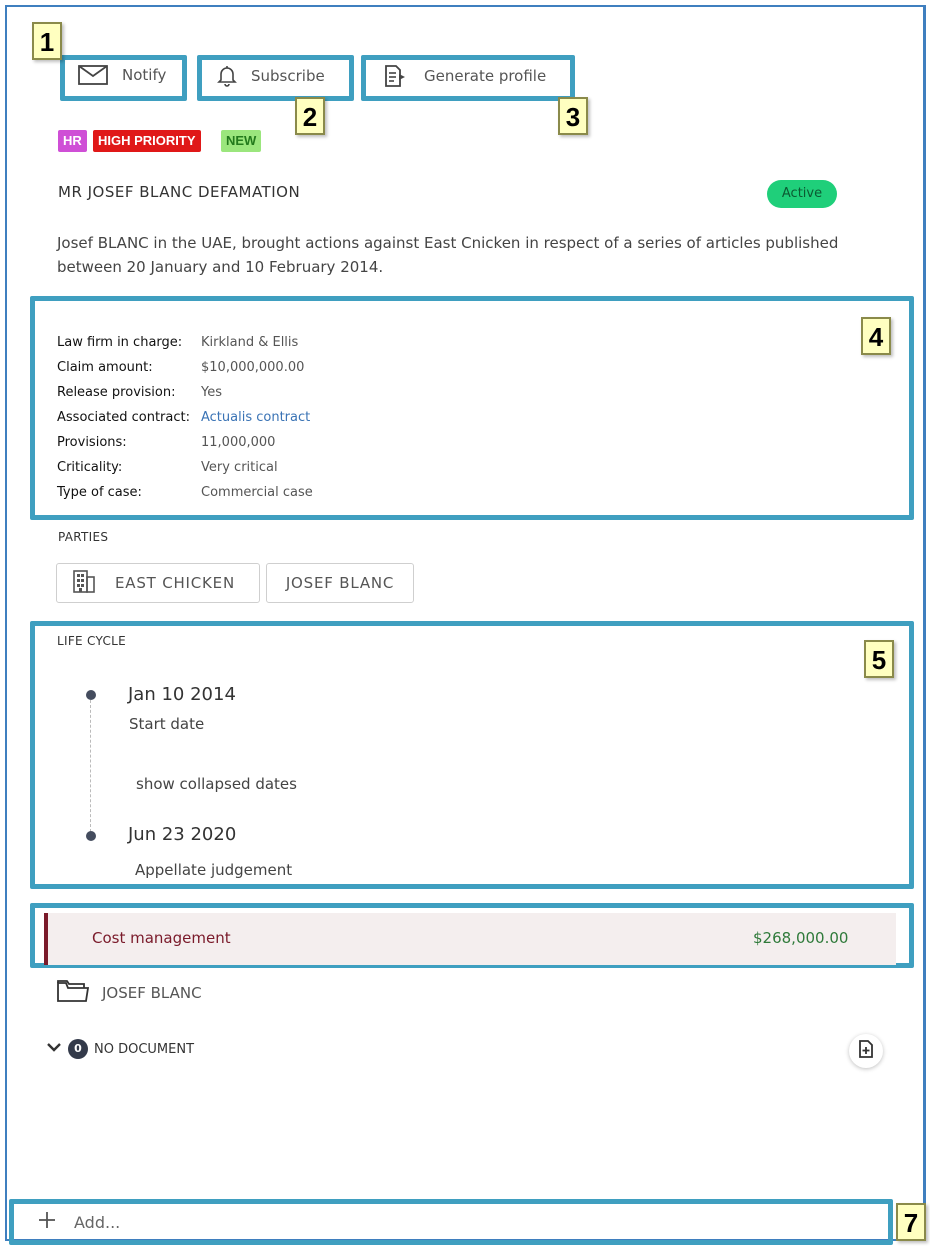  Describe the element at coordinates (147, 141) in the screenshot. I see `high-priority-tag: HIGH PRIORITY` at that location.